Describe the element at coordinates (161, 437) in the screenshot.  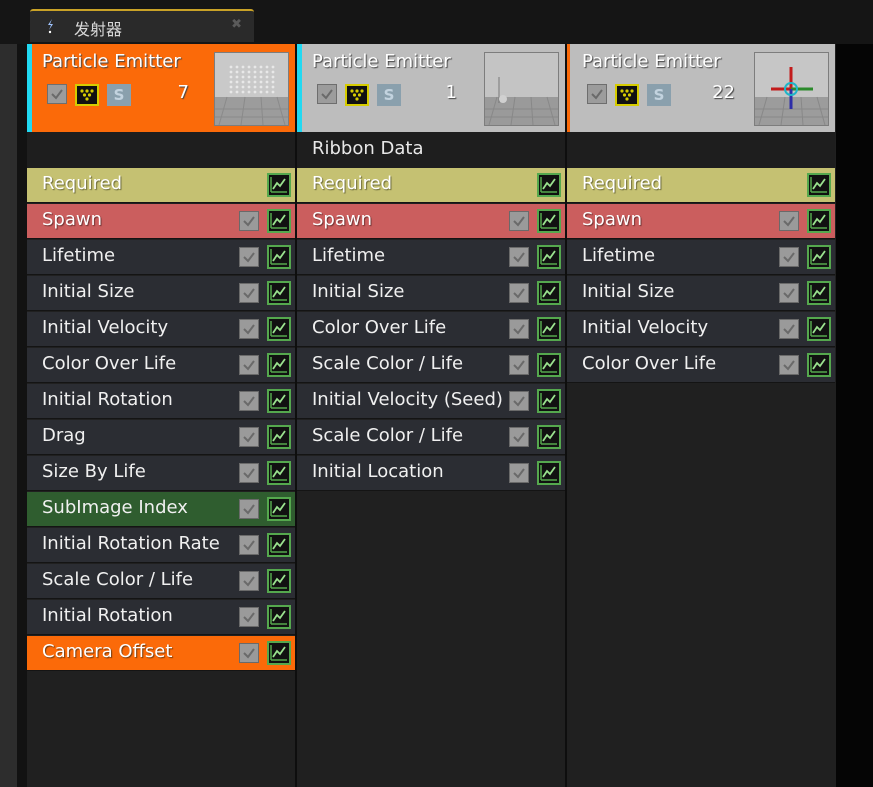
I see `module-row: Drag` at that location.